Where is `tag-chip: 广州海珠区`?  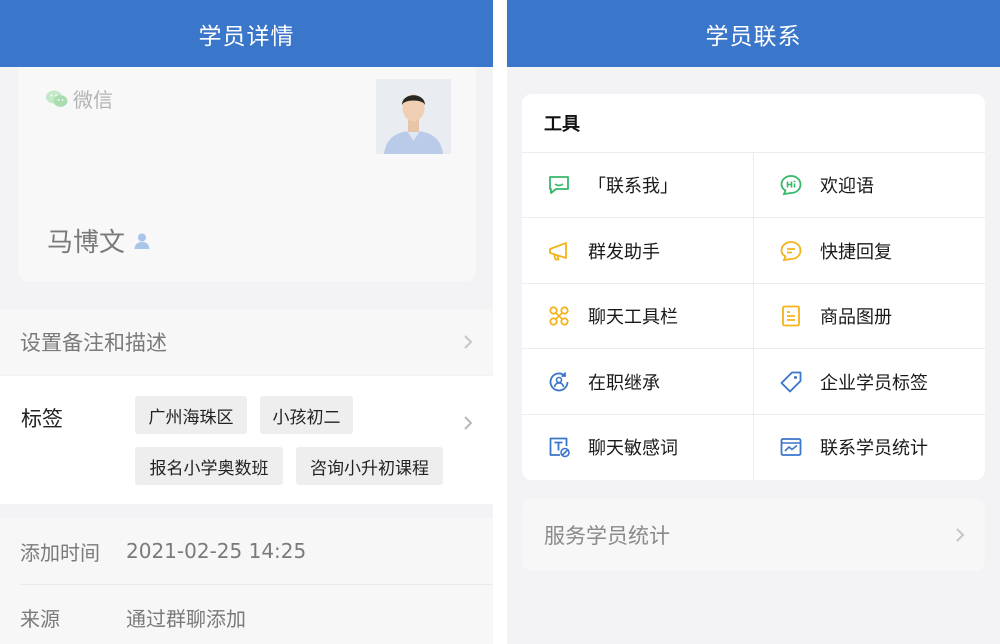 tag-chip: 广州海珠区 is located at coordinates (191, 415).